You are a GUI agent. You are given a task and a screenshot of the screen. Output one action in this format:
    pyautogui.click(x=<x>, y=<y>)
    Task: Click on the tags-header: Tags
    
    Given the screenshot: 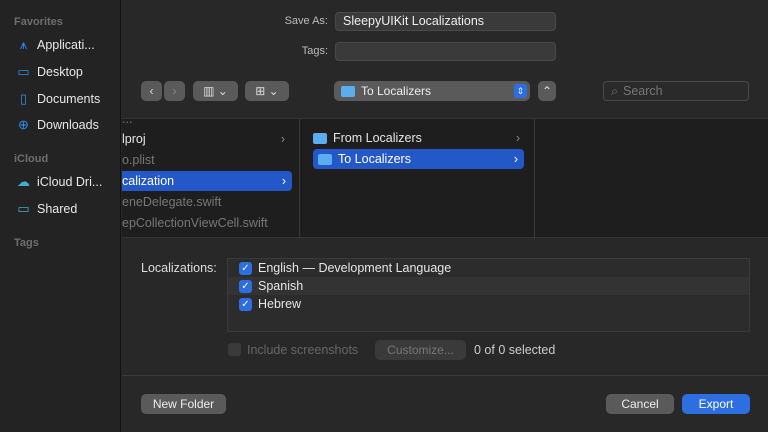 What is the action you would take?
    pyautogui.click(x=26, y=243)
    